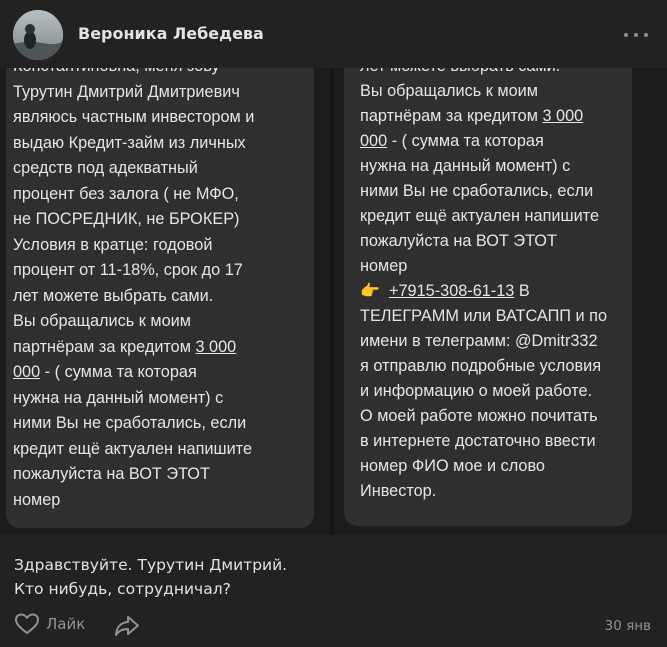 Image resolution: width=667 pixels, height=647 pixels. What do you see at coordinates (483, 316) in the screenshot?
I see `message-line: ТЕЛЕГРАММ или ВАТСАПП и по` at bounding box center [483, 316].